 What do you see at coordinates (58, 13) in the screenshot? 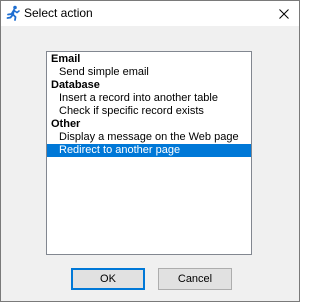
I see `window-title: Select action` at bounding box center [58, 13].